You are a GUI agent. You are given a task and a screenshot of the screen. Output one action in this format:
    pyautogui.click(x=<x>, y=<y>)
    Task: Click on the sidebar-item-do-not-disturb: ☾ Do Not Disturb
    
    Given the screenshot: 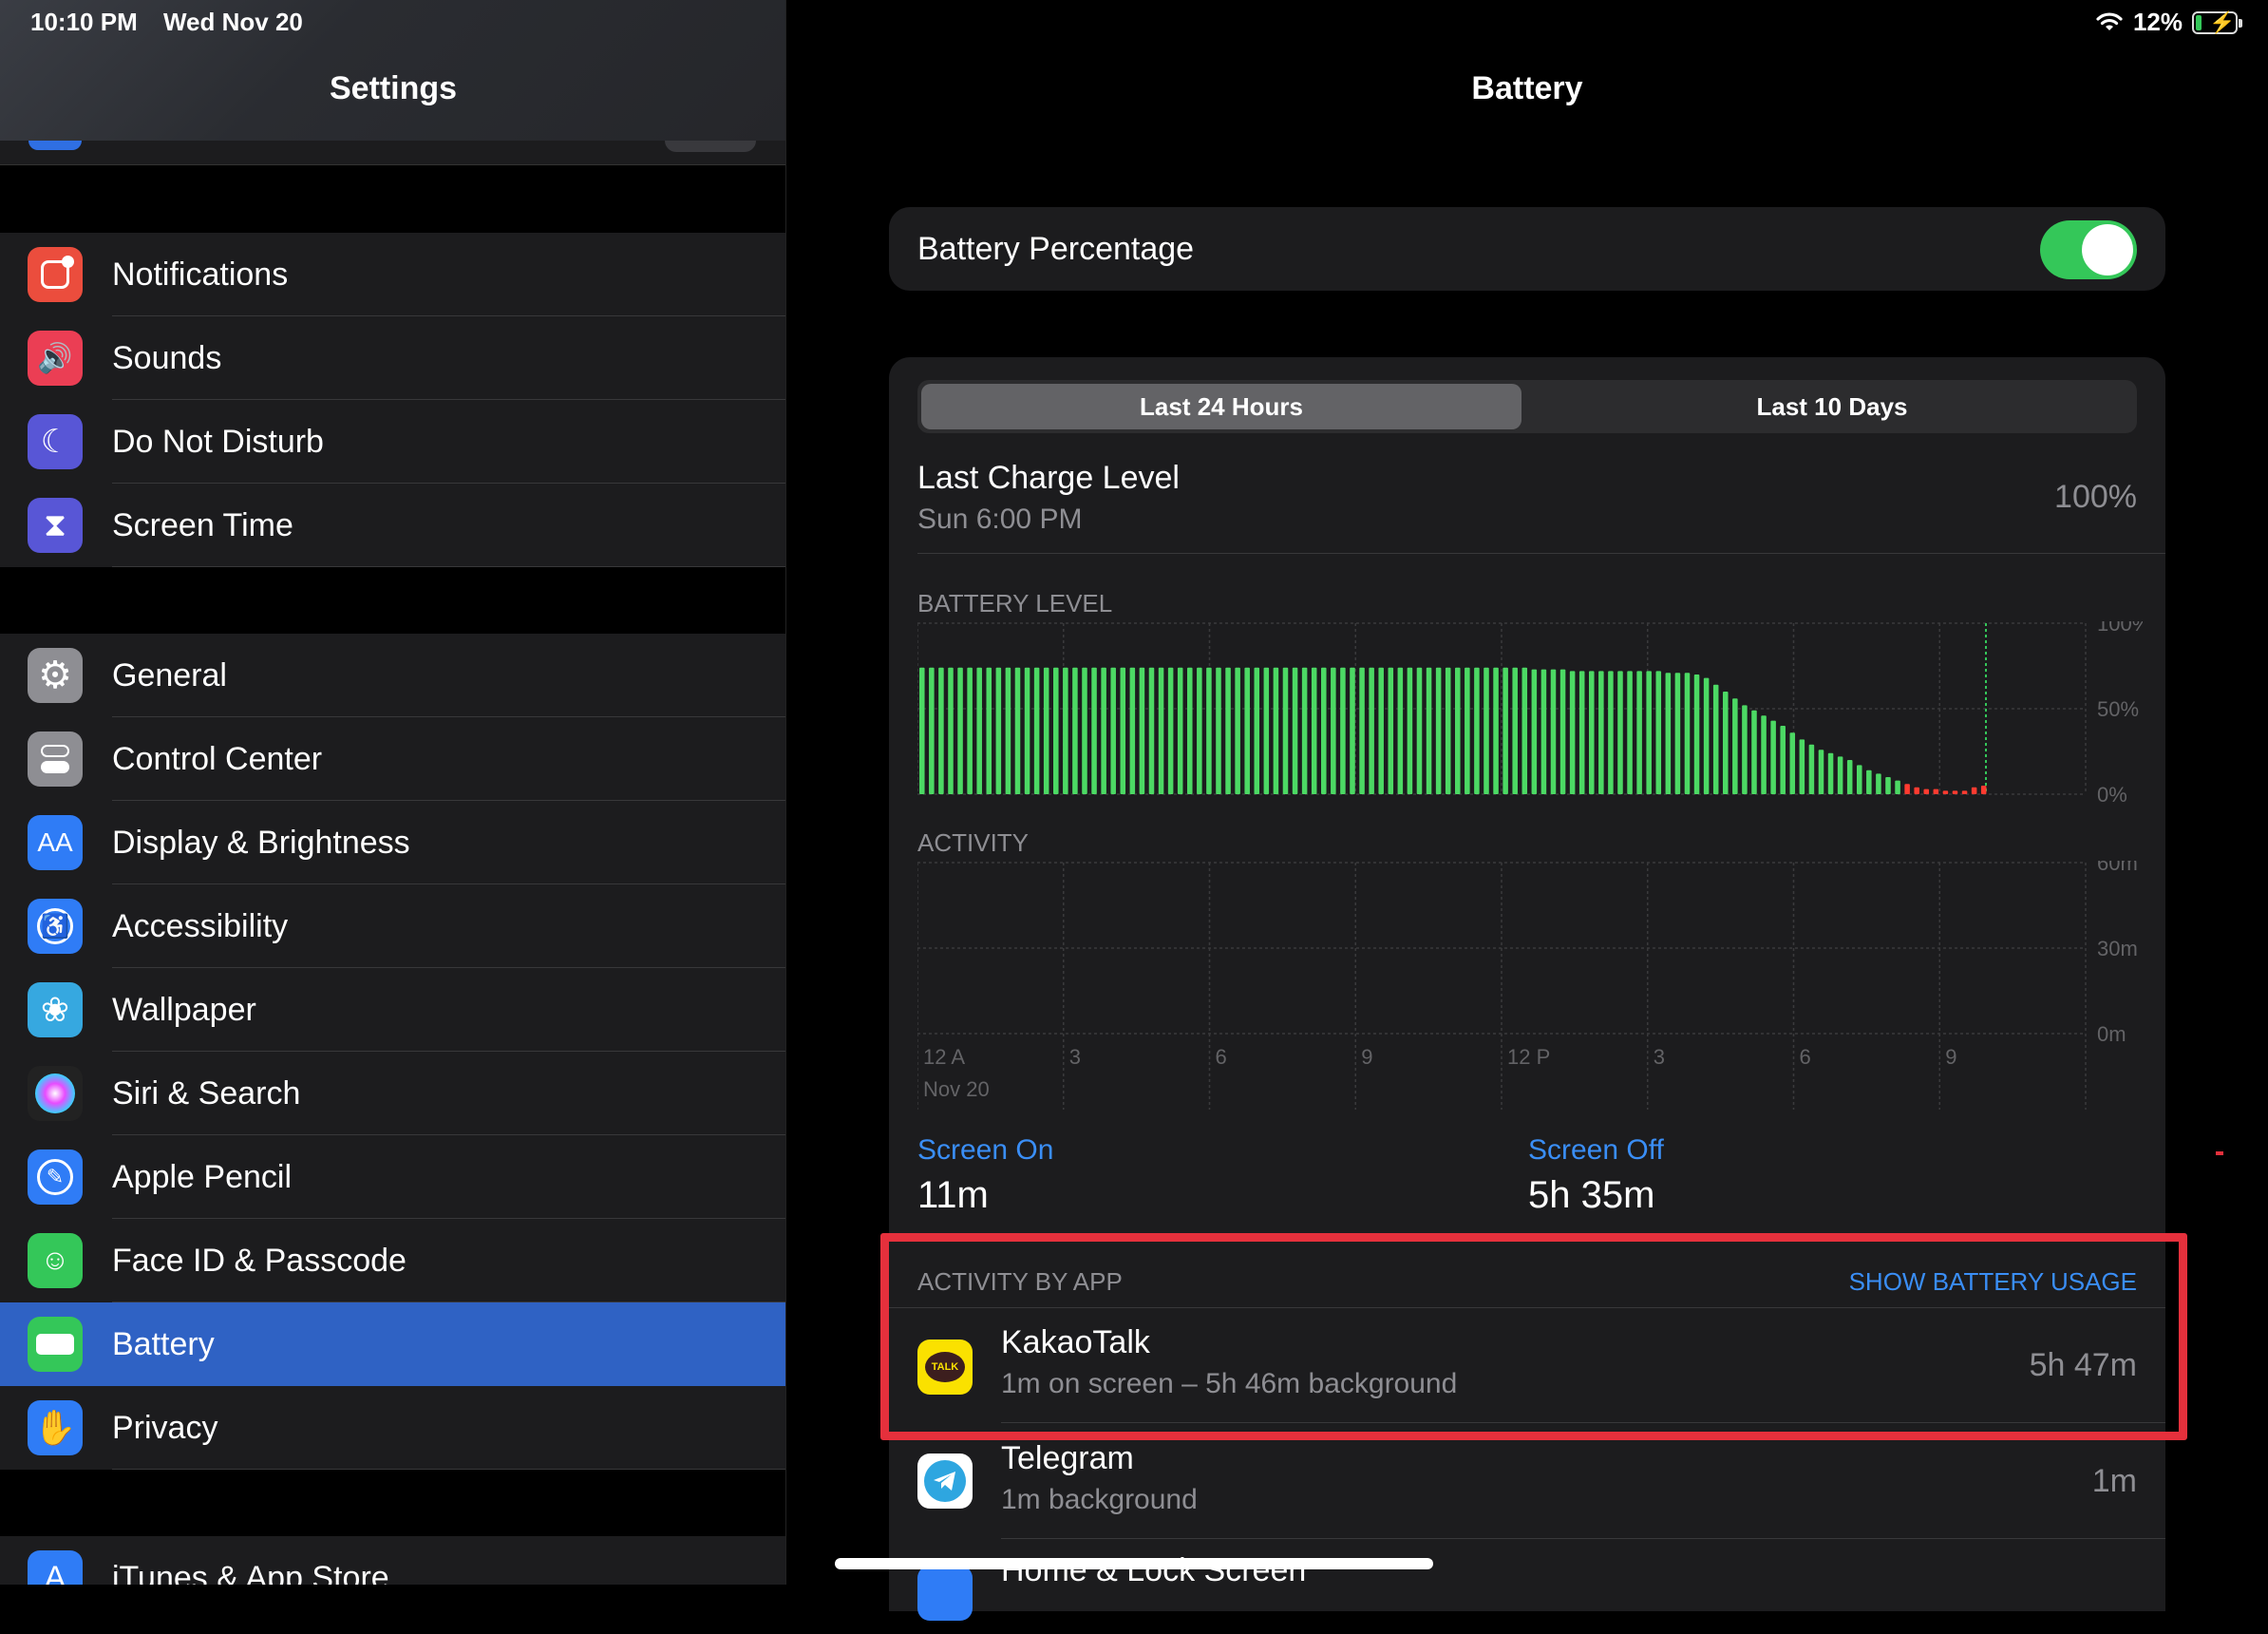 What is the action you would take?
    pyautogui.click(x=393, y=442)
    